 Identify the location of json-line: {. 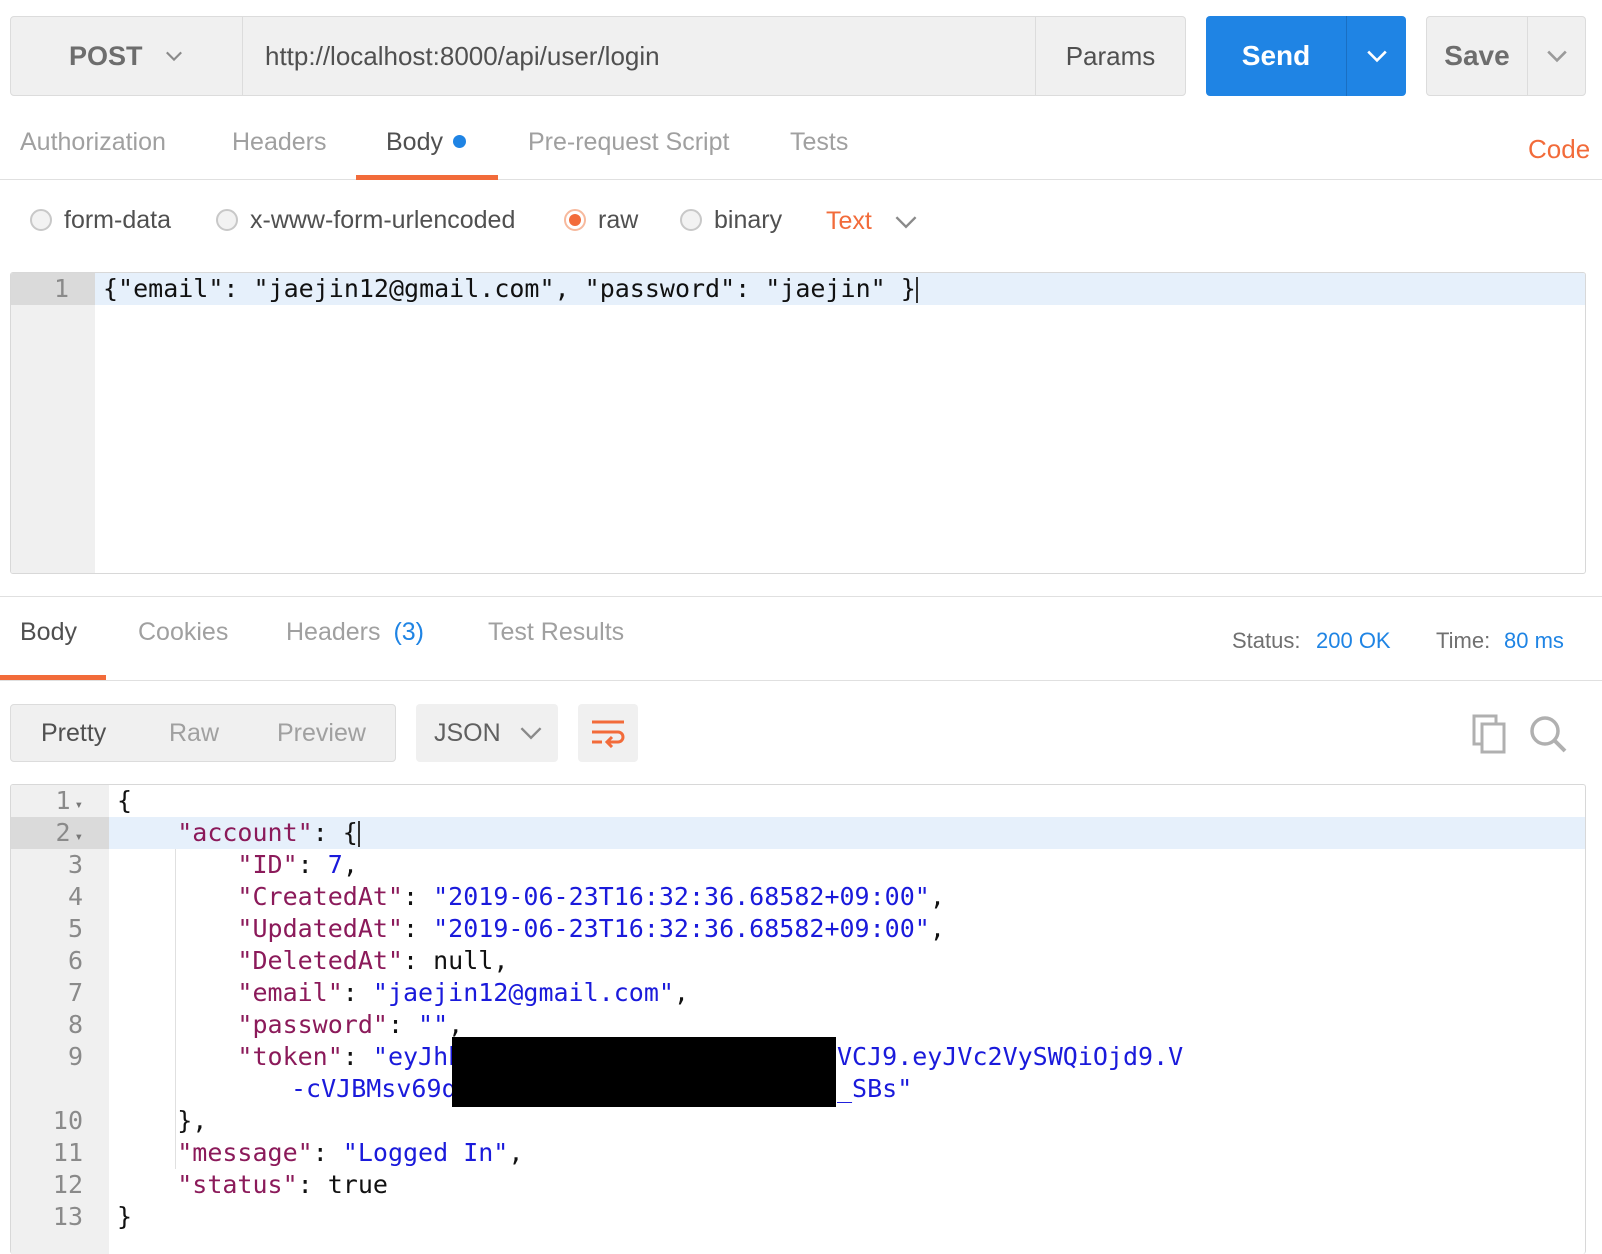
(124, 800).